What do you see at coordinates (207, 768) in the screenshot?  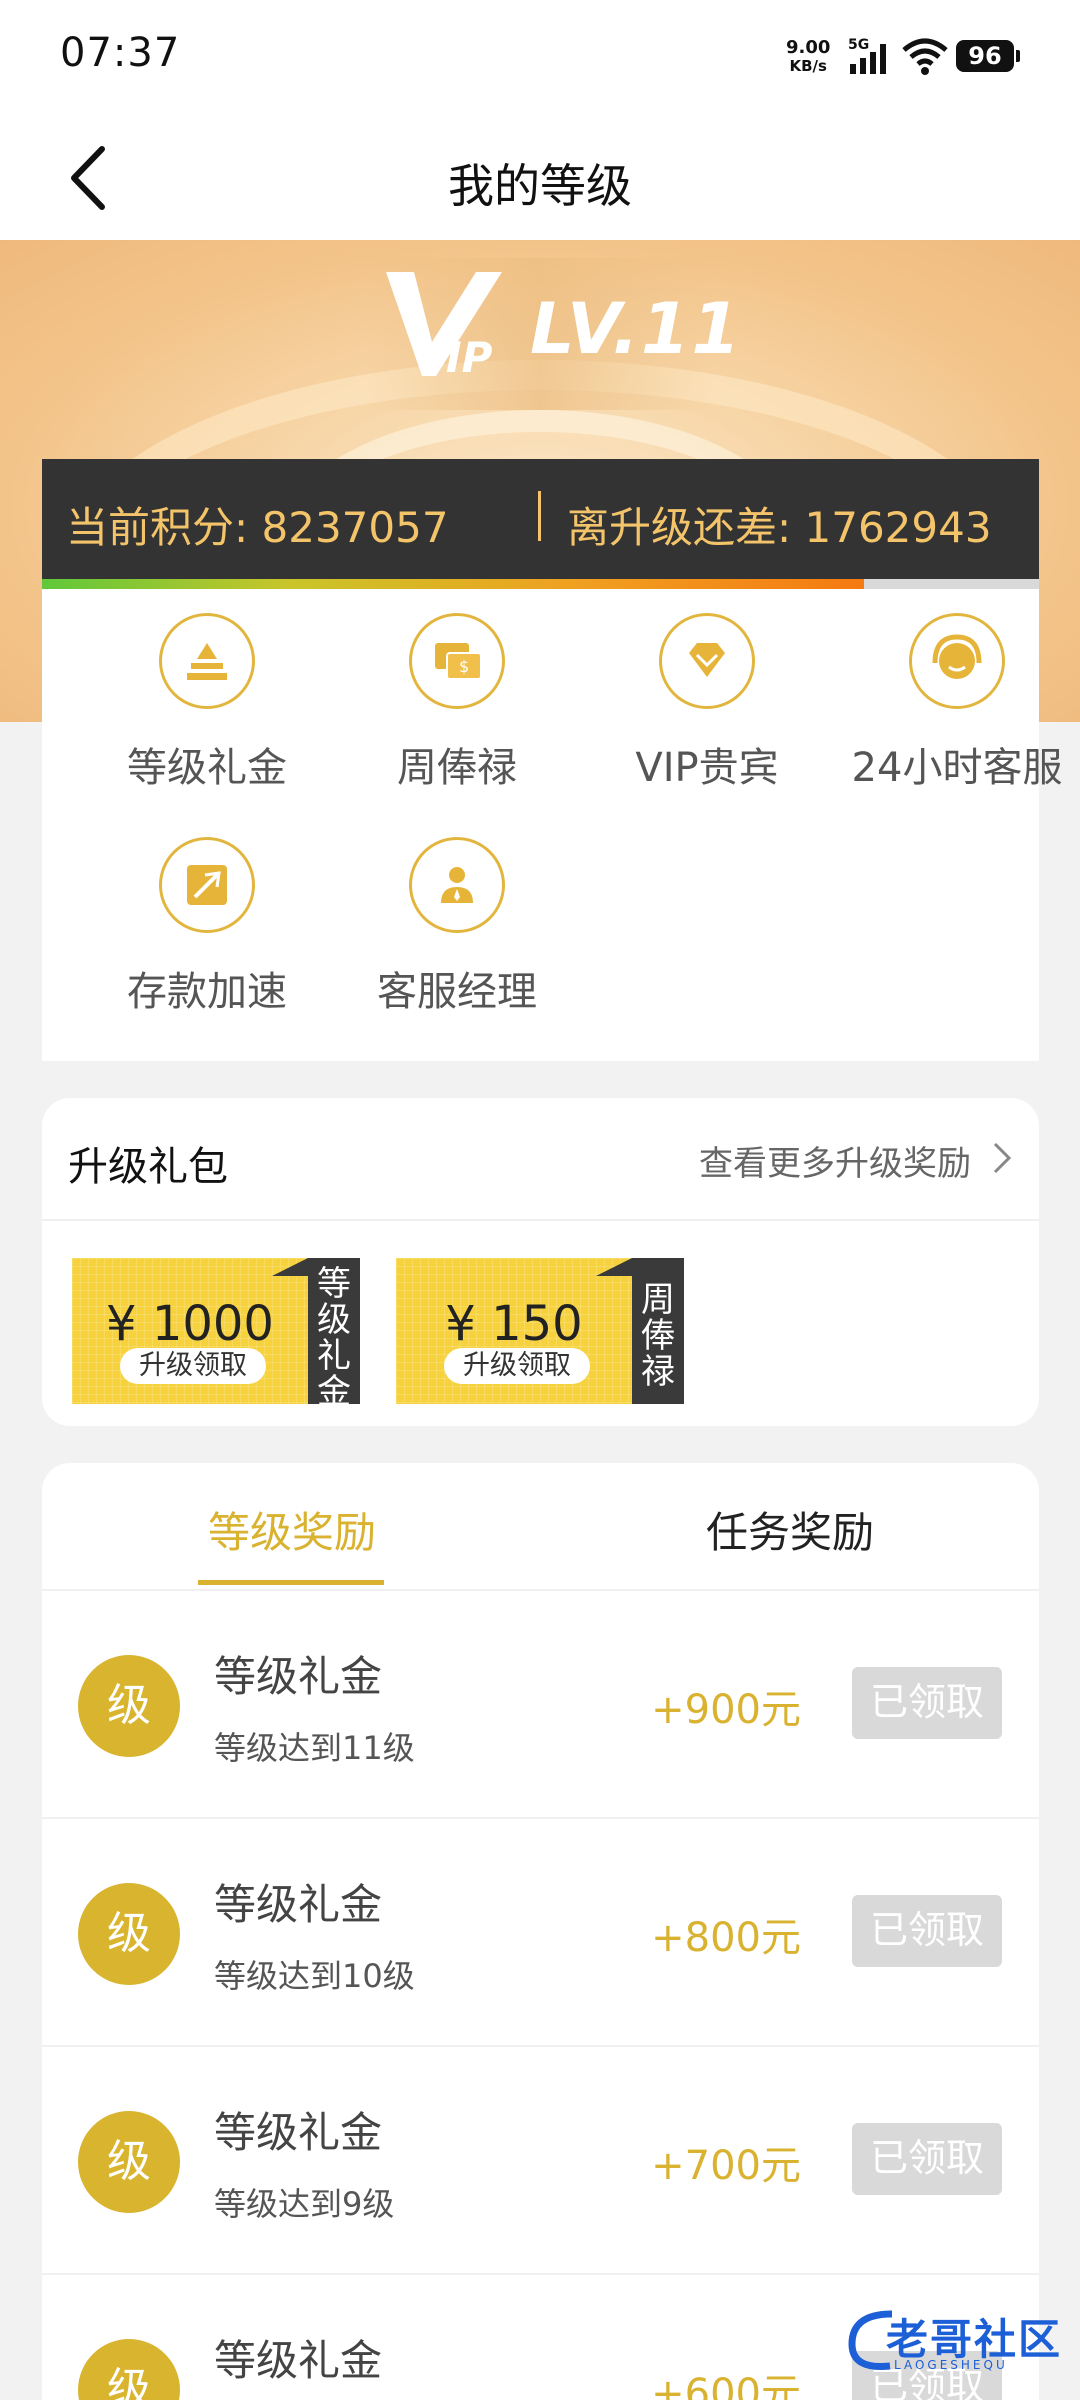 I see `benefit-label: 等级礼金` at bounding box center [207, 768].